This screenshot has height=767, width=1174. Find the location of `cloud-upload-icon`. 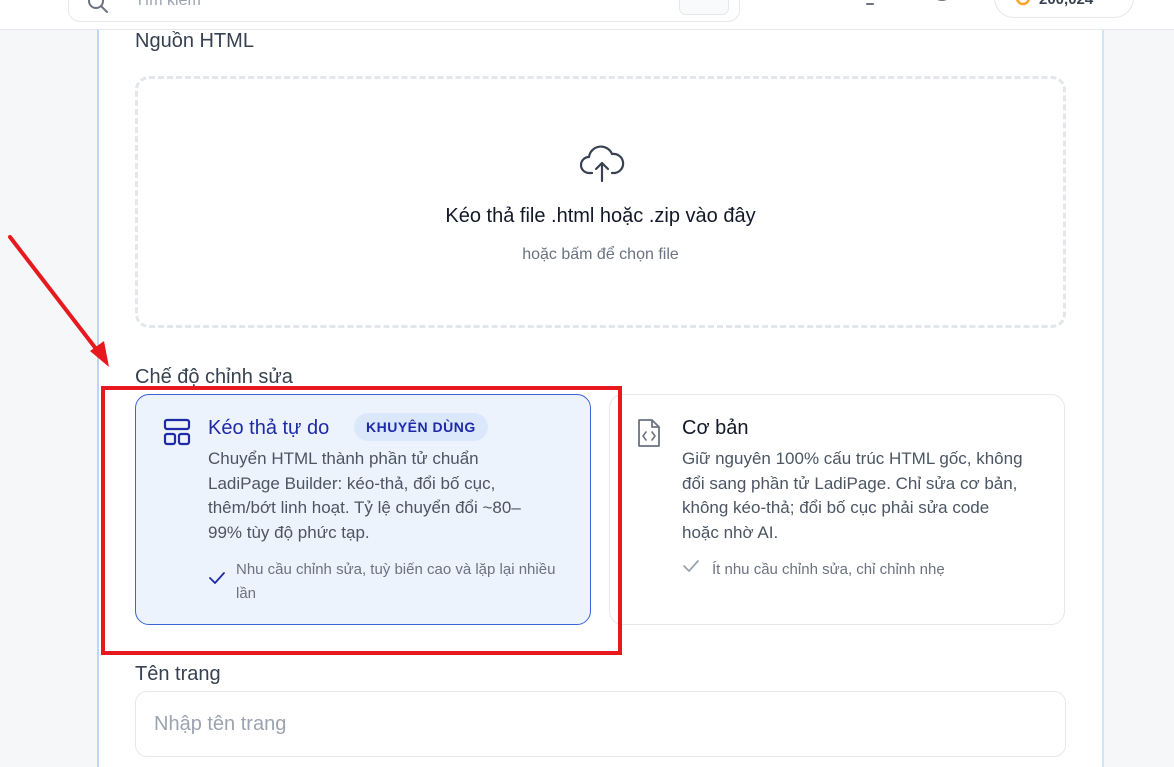

cloud-upload-icon is located at coordinates (602, 165).